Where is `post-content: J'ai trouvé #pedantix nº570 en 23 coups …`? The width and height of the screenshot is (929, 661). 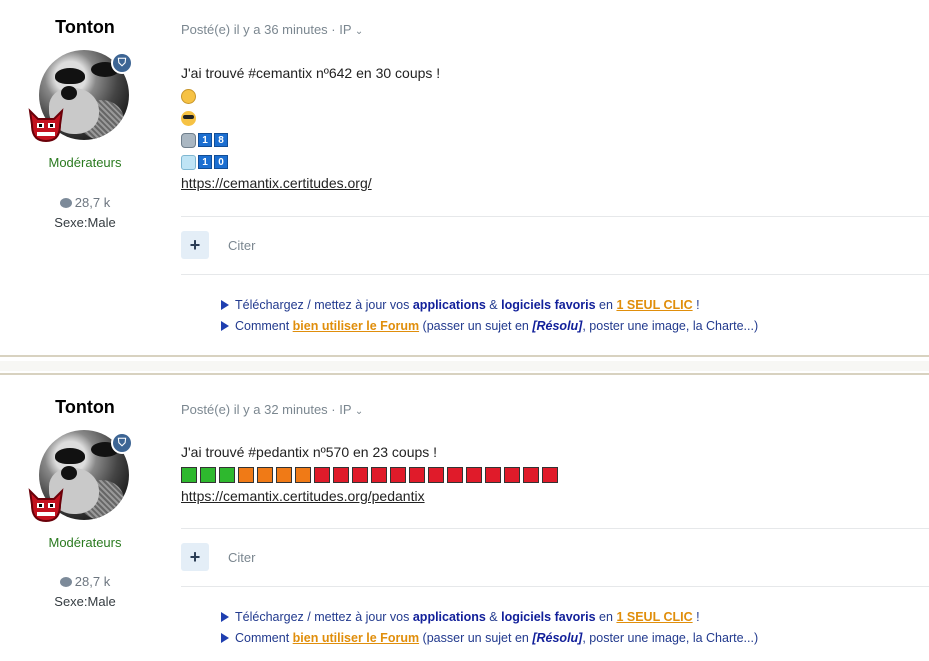 post-content: J'ai trouvé #pedantix nº570 en 23 coups … is located at coordinates (371, 474).